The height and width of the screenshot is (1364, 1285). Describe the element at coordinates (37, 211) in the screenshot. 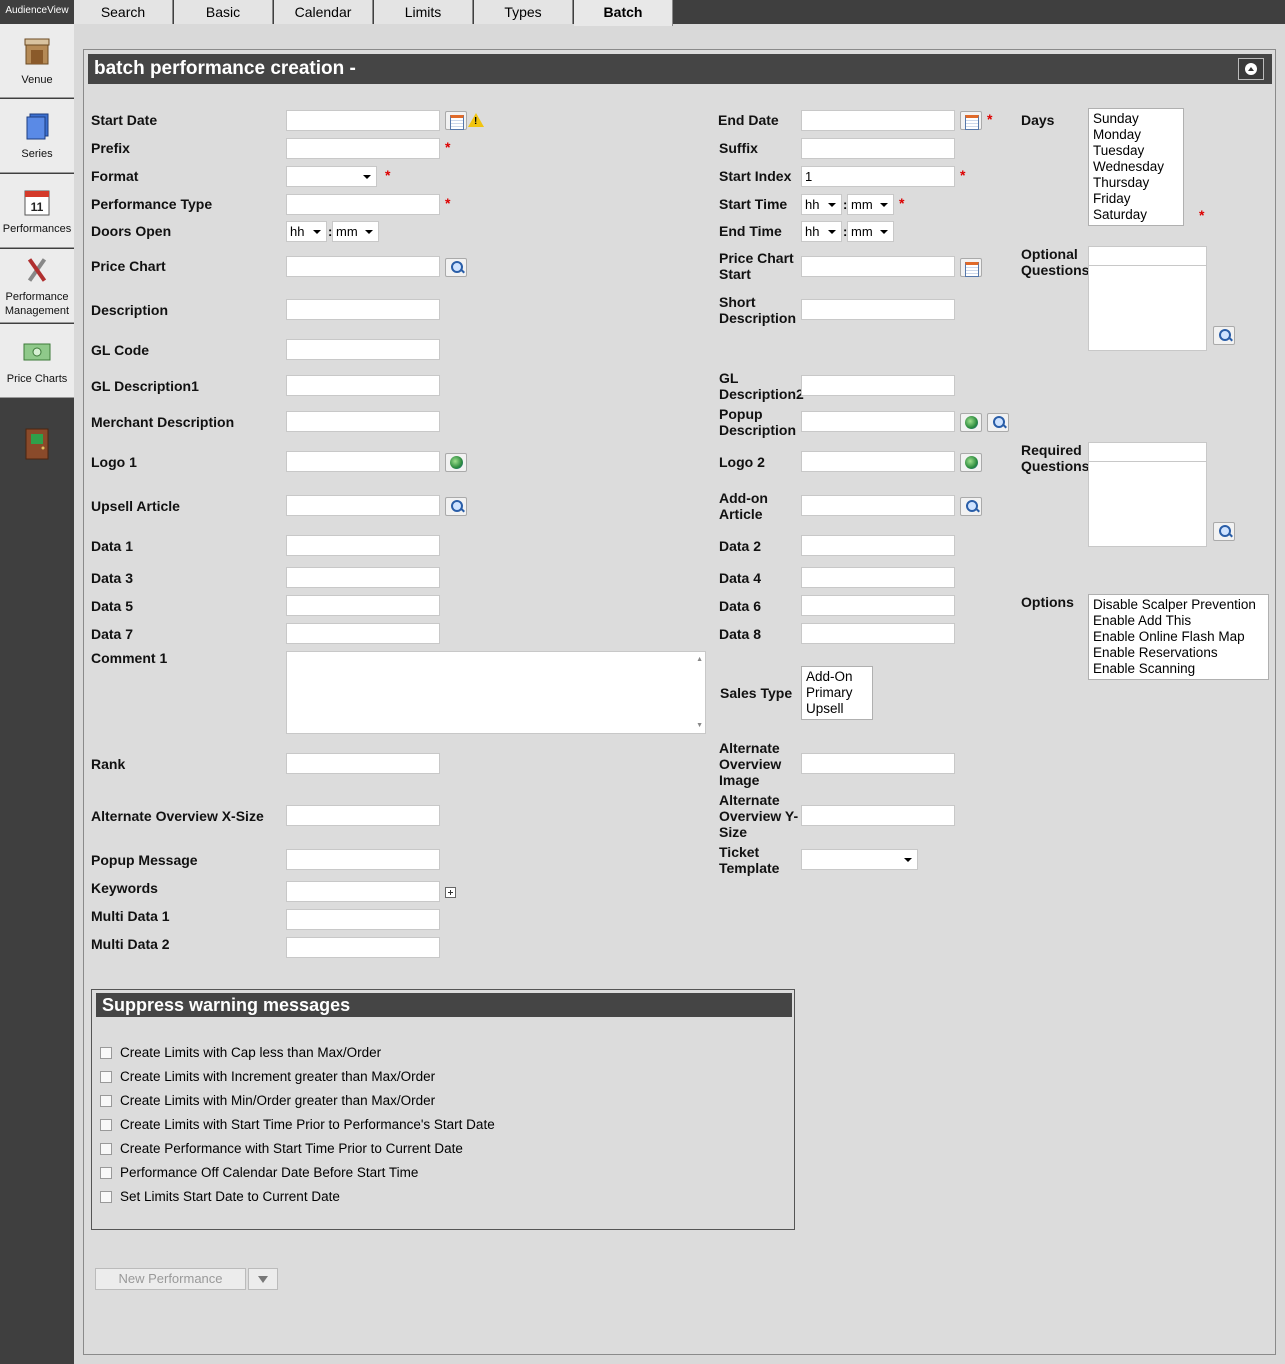

I see `sidebar-item-performances: 11 Performances` at that location.